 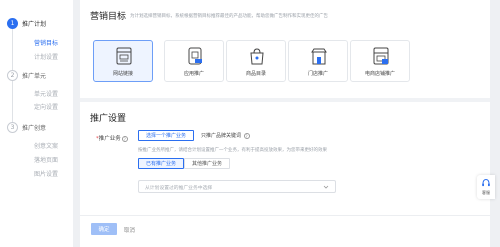 I want to click on store-promotion-icon, so click(x=319, y=56).